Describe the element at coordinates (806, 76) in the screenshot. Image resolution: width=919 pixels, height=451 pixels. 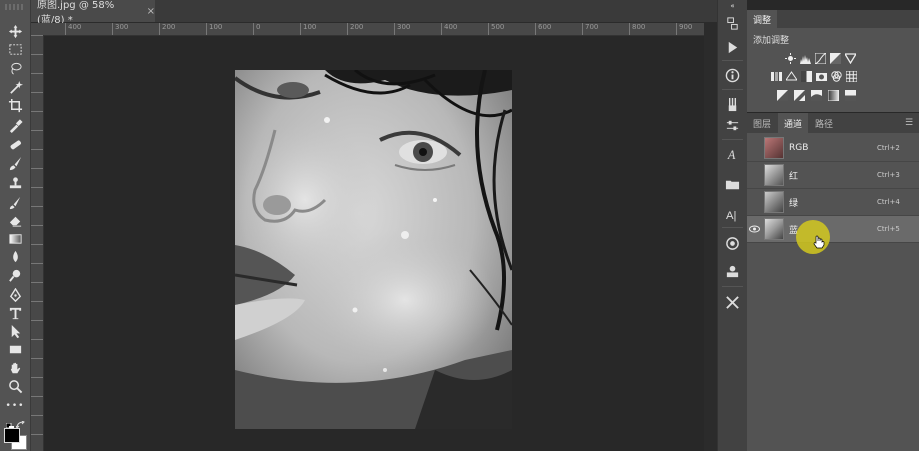
I see `black-white-icon` at that location.